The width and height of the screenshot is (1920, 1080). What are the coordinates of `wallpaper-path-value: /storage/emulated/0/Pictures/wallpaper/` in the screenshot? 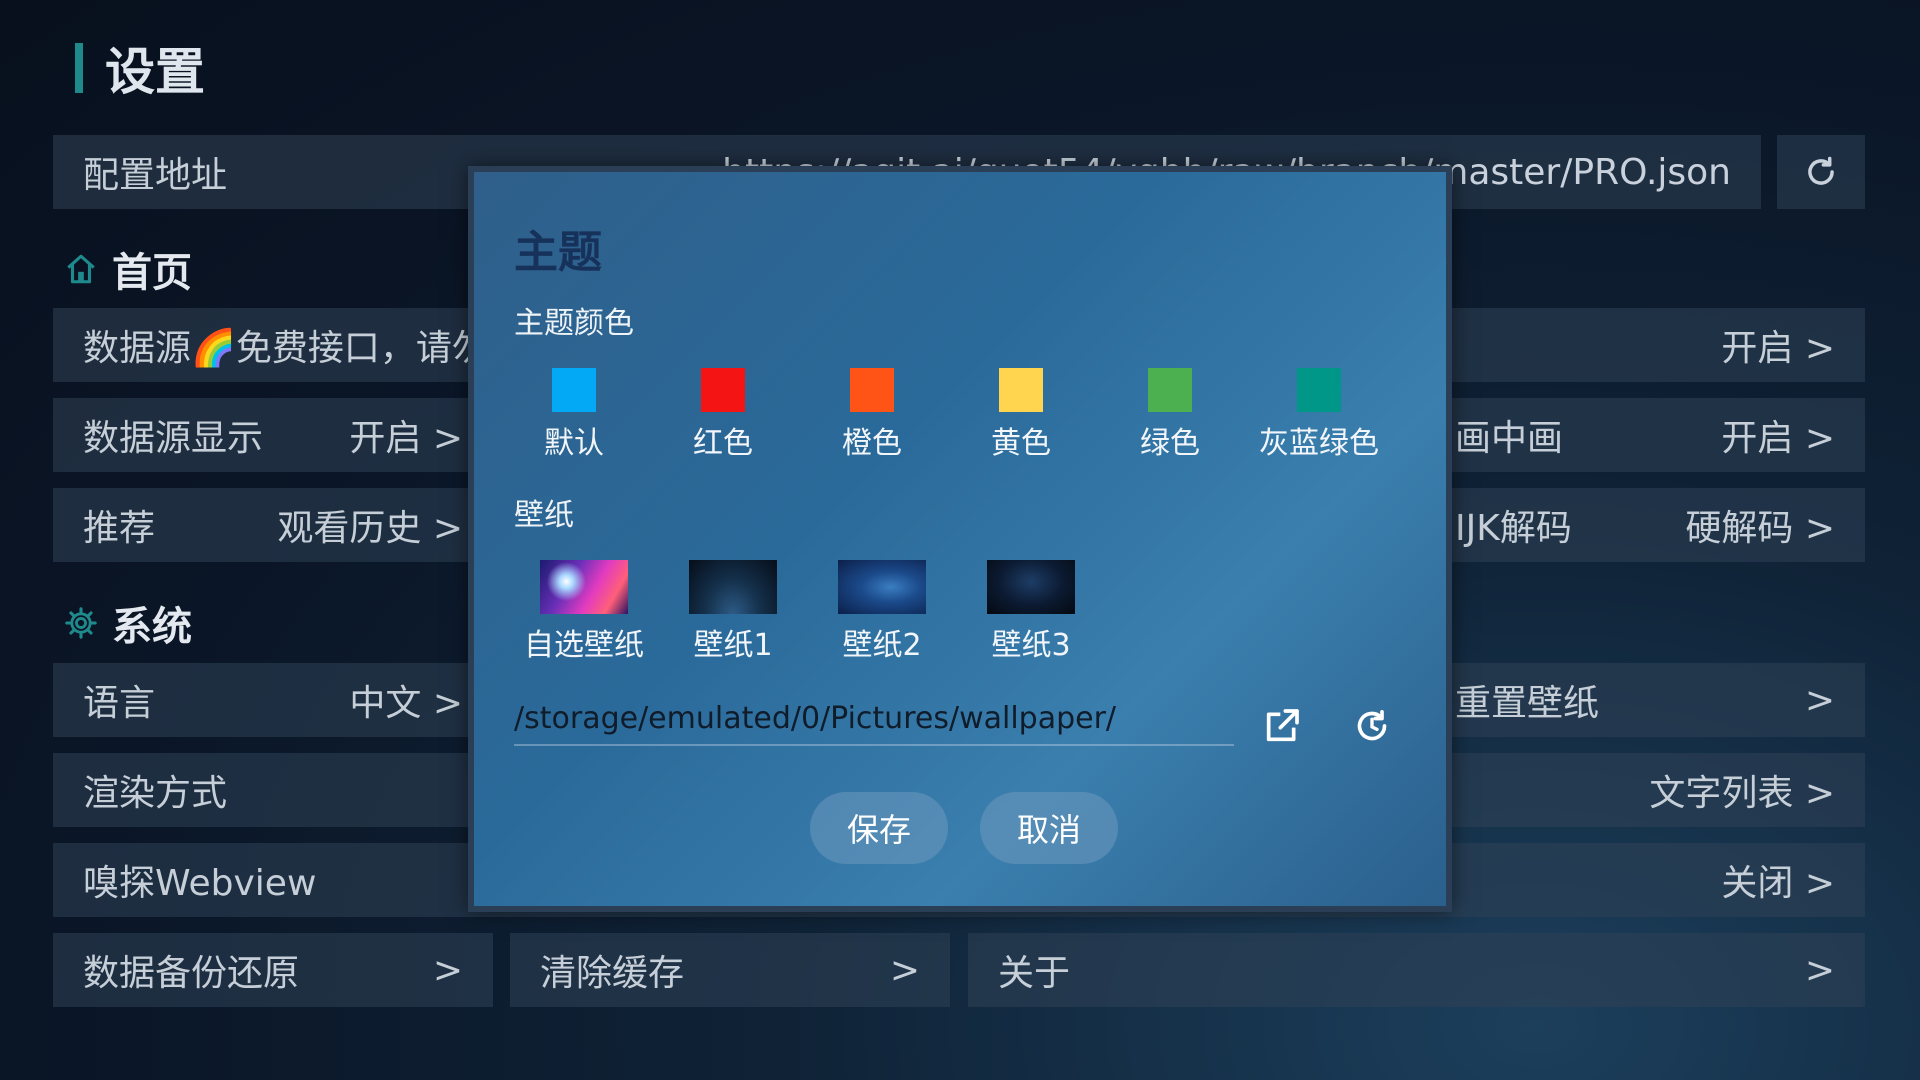 It's located at (815, 718).